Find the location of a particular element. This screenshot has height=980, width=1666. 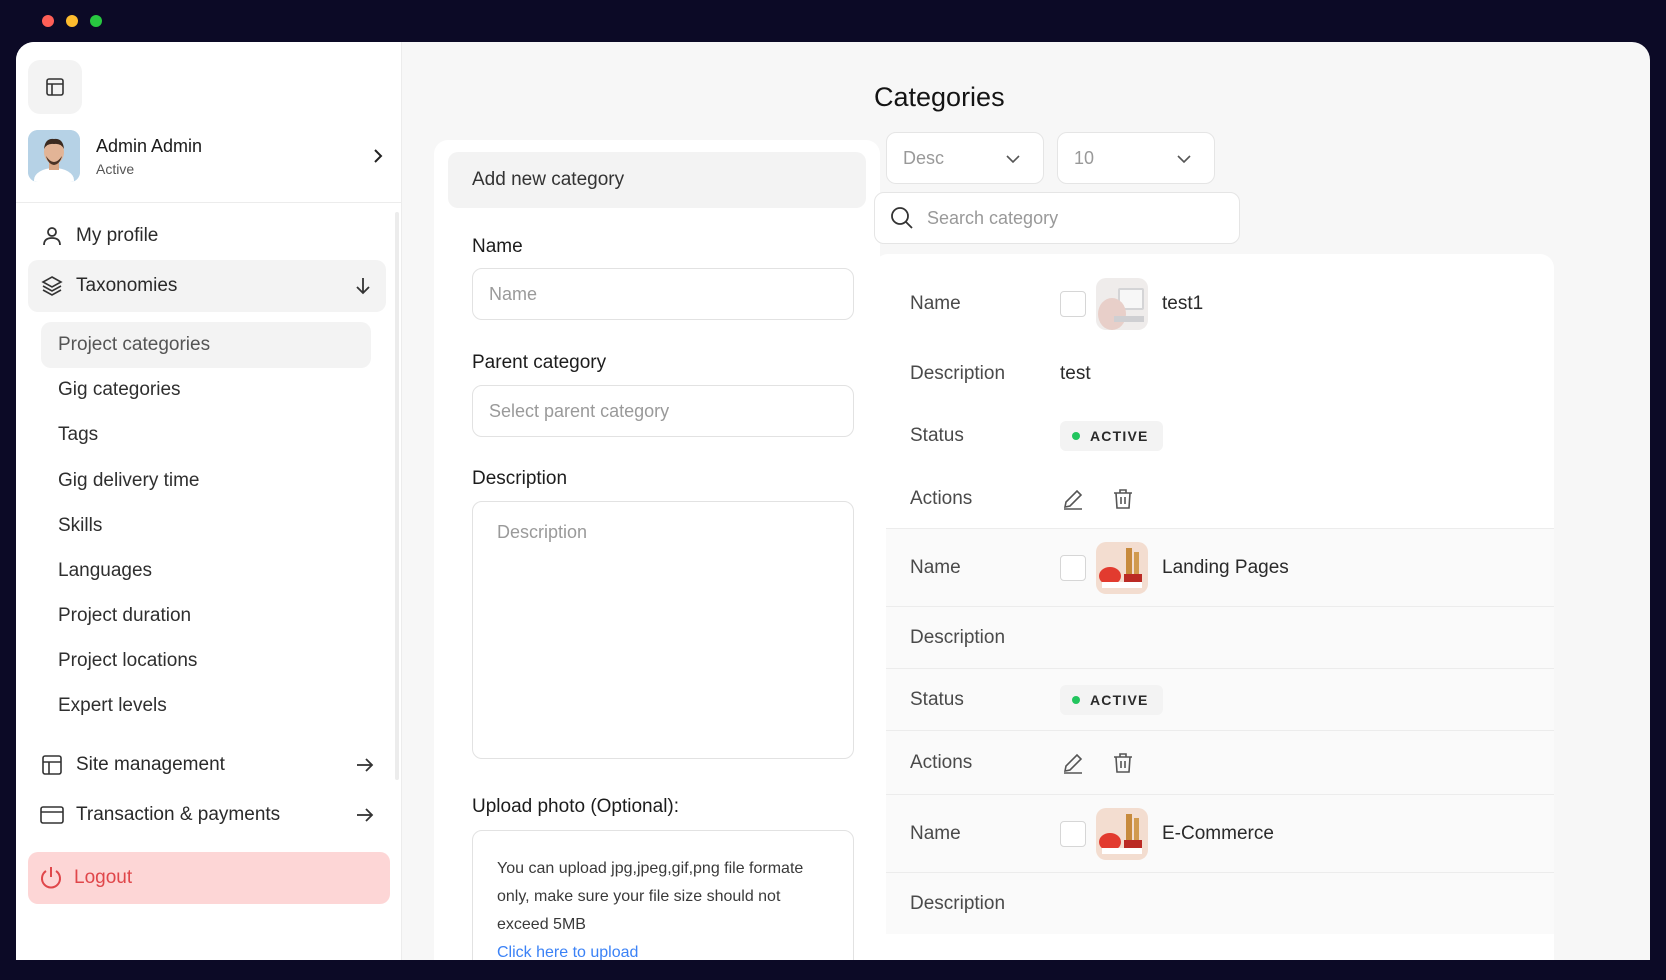

search-input: Search category is located at coordinates (1057, 218).